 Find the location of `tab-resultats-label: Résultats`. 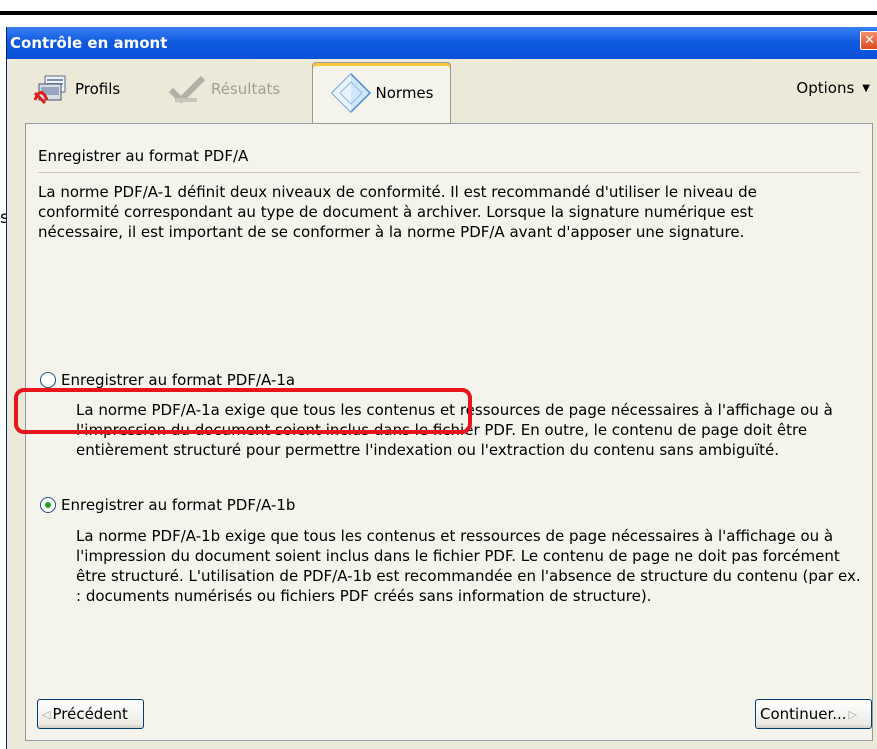

tab-resultats-label: Résultats is located at coordinates (246, 89).